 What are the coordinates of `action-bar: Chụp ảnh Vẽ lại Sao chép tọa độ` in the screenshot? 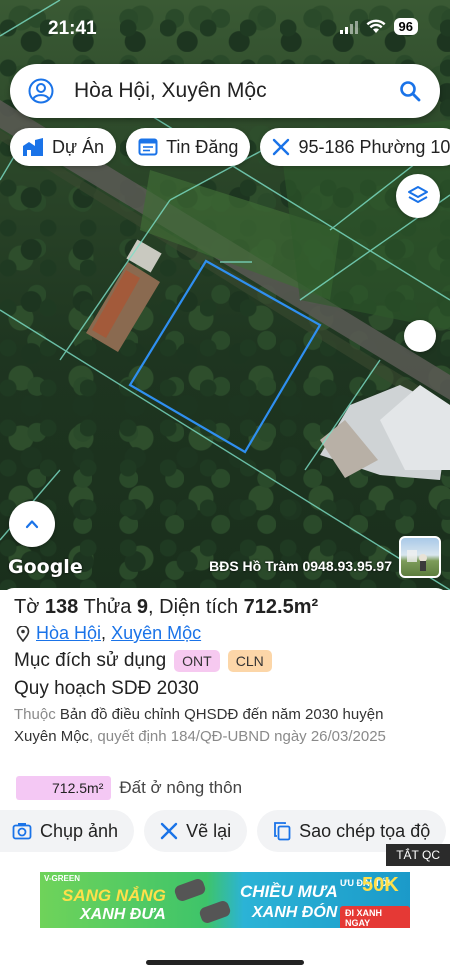 It's located at (223, 831).